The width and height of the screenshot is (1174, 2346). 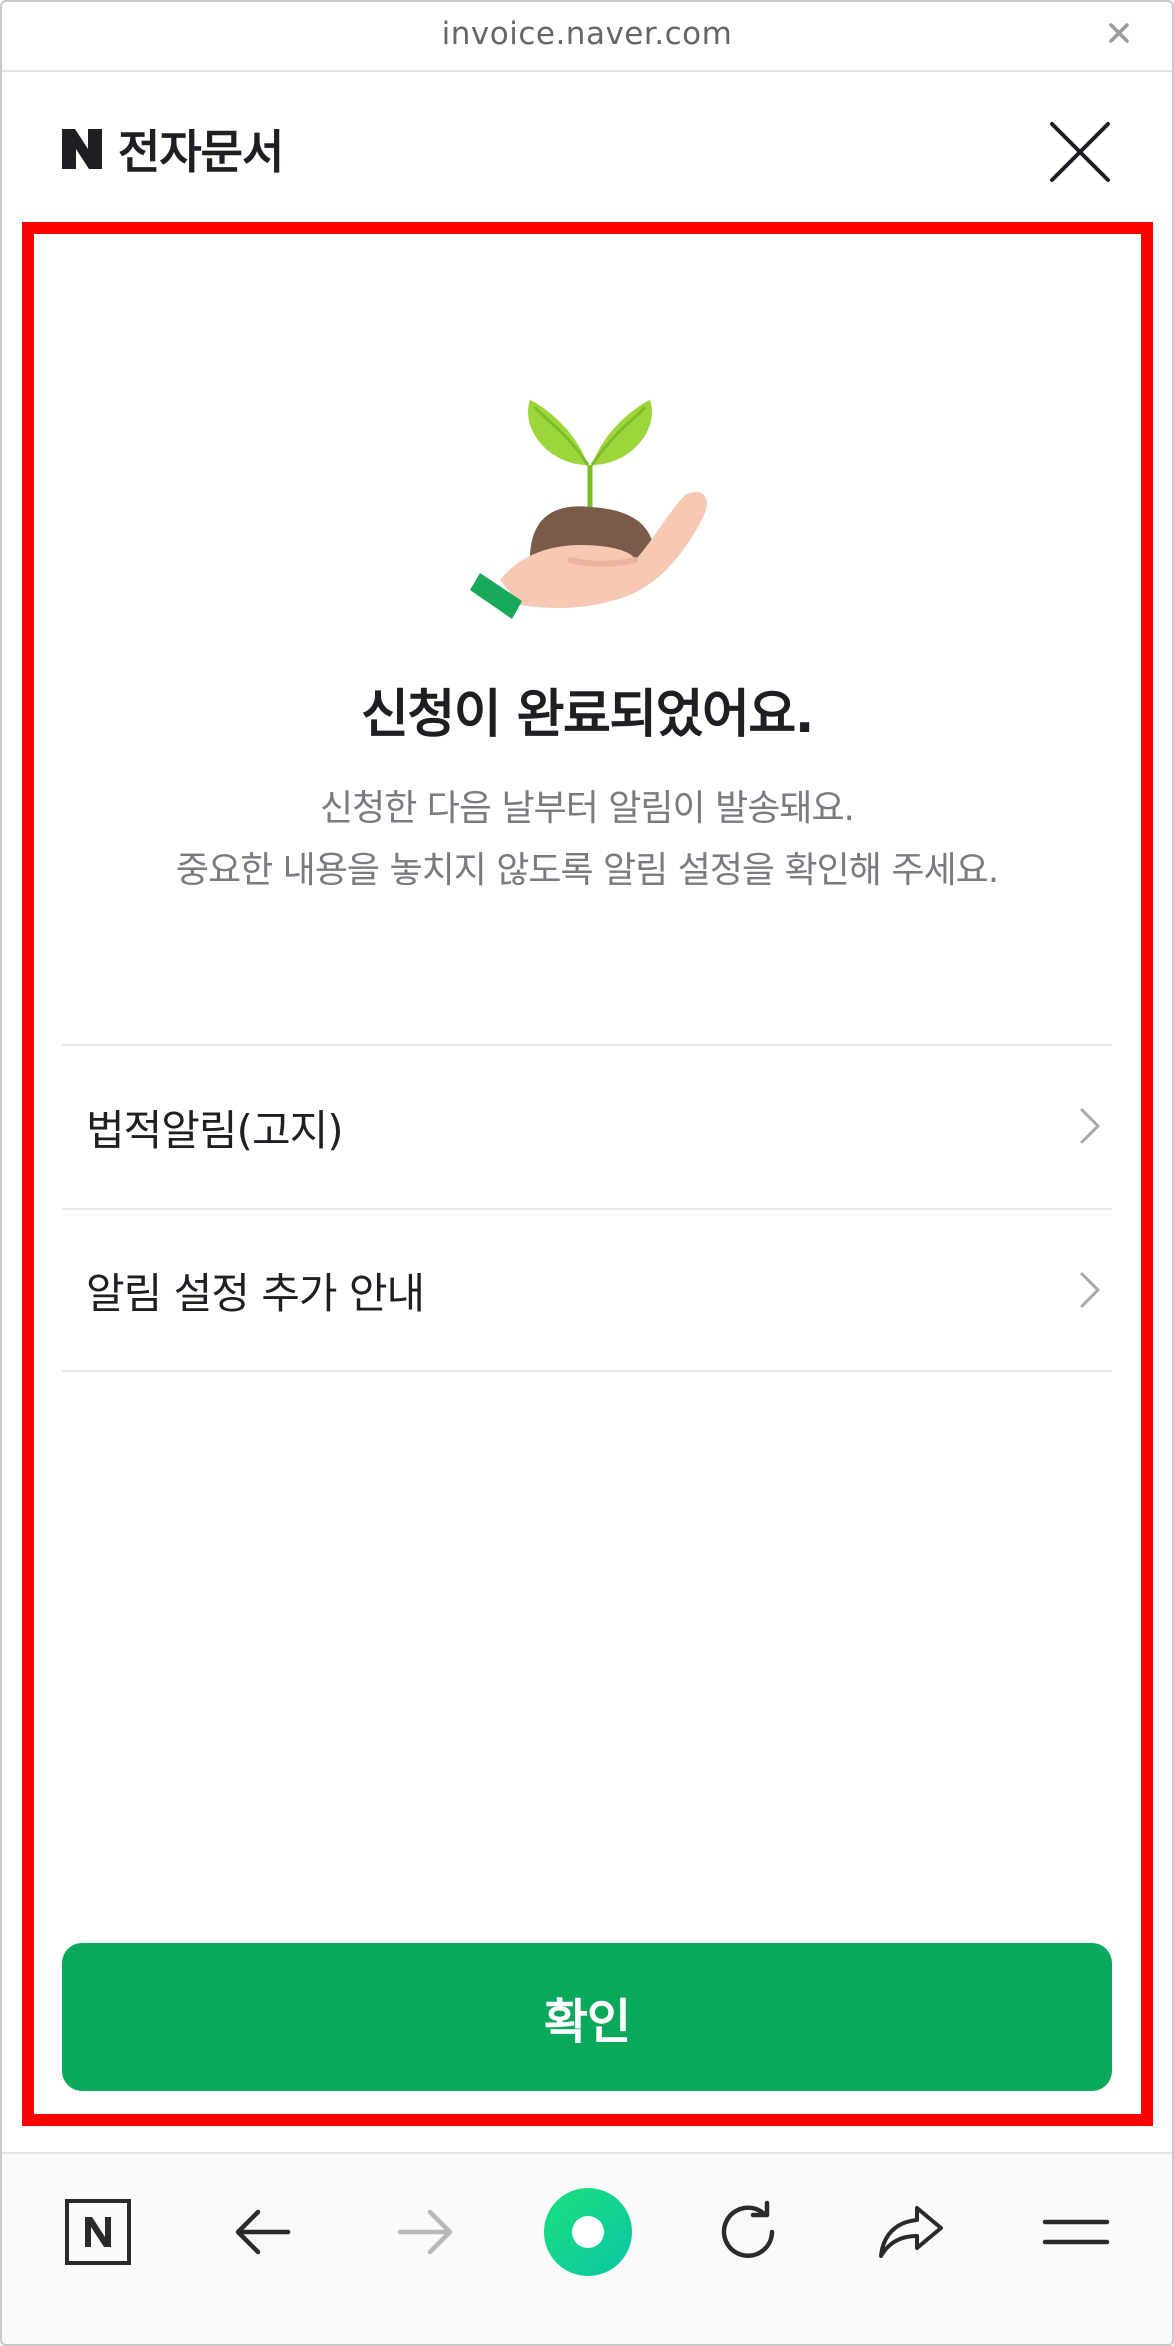 I want to click on share-icon, so click(x=911, y=2232).